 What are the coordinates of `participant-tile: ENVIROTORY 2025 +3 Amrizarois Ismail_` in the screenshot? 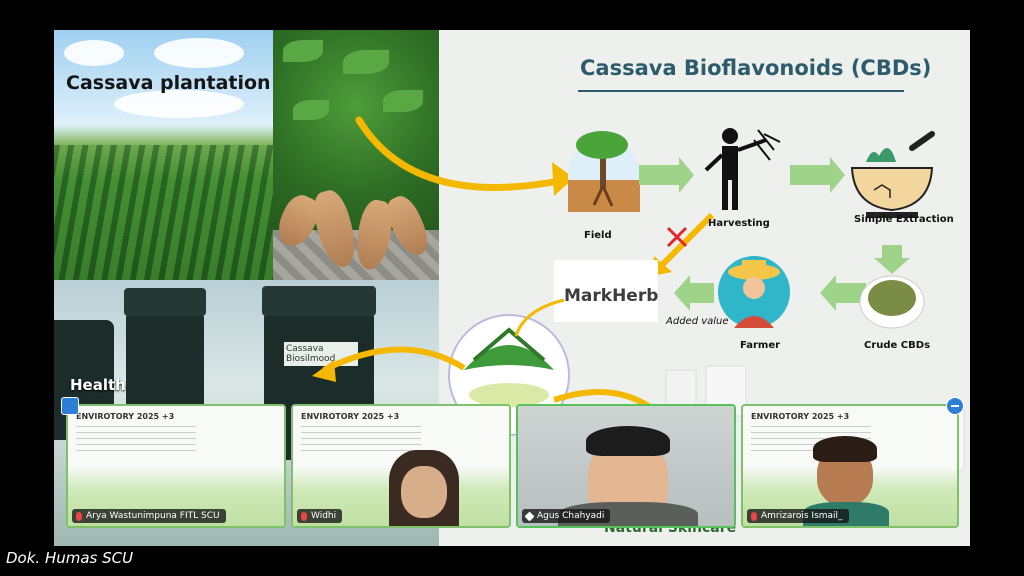 It's located at (850, 466).